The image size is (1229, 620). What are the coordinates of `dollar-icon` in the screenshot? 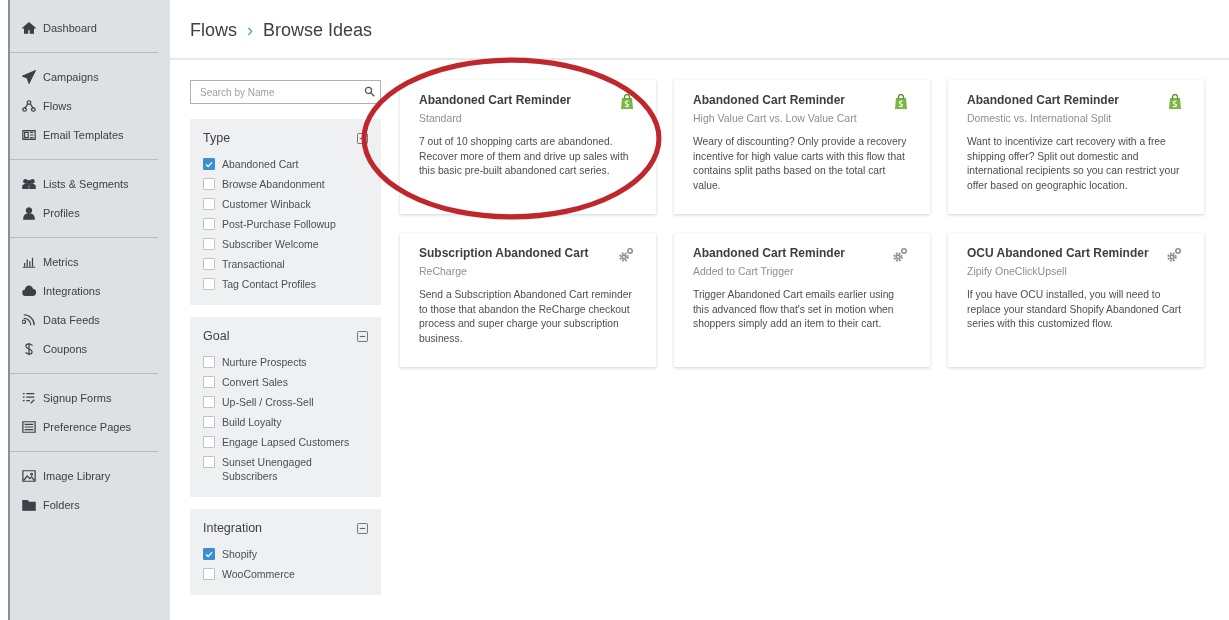 It's located at (29, 348).